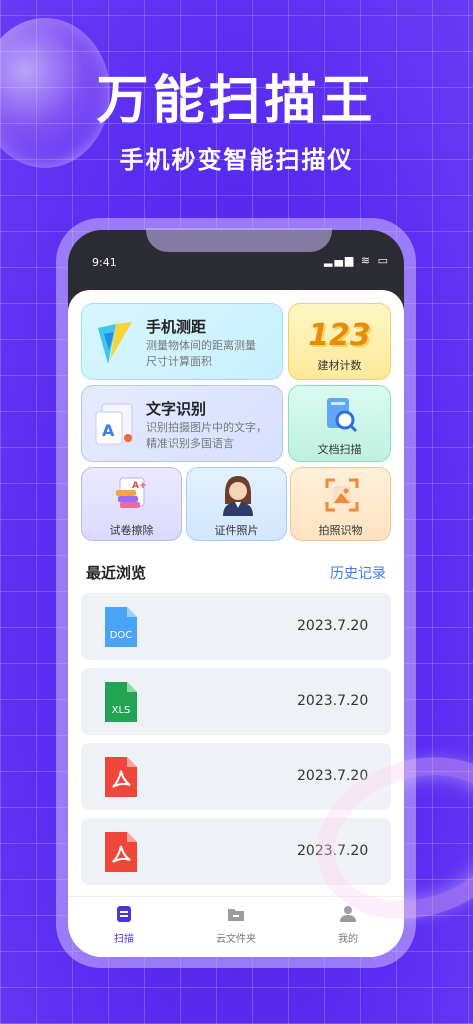 This screenshot has width=473, height=1024. What do you see at coordinates (139, 486) in the screenshot?
I see `svg-text: A+` at bounding box center [139, 486].